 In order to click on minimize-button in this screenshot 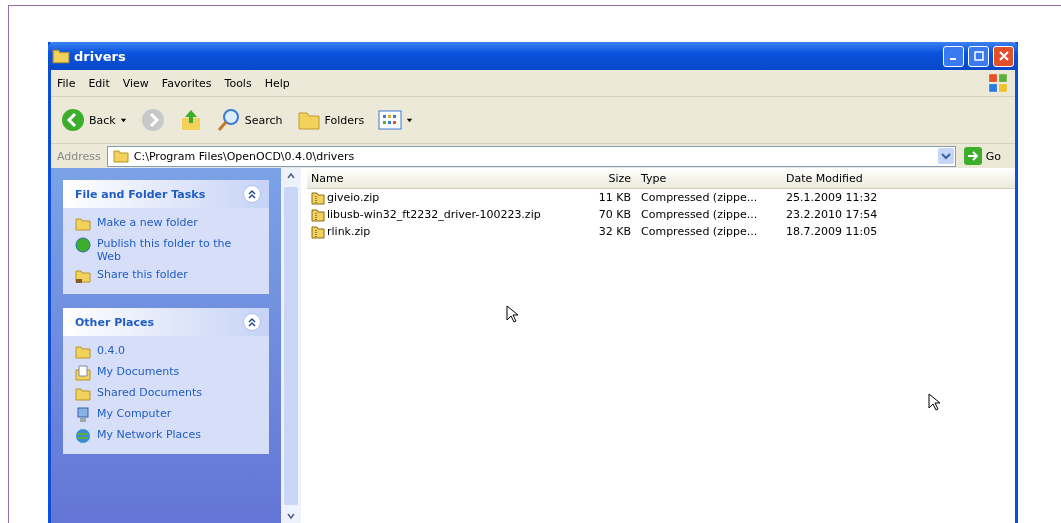, I will do `click(953, 56)`.